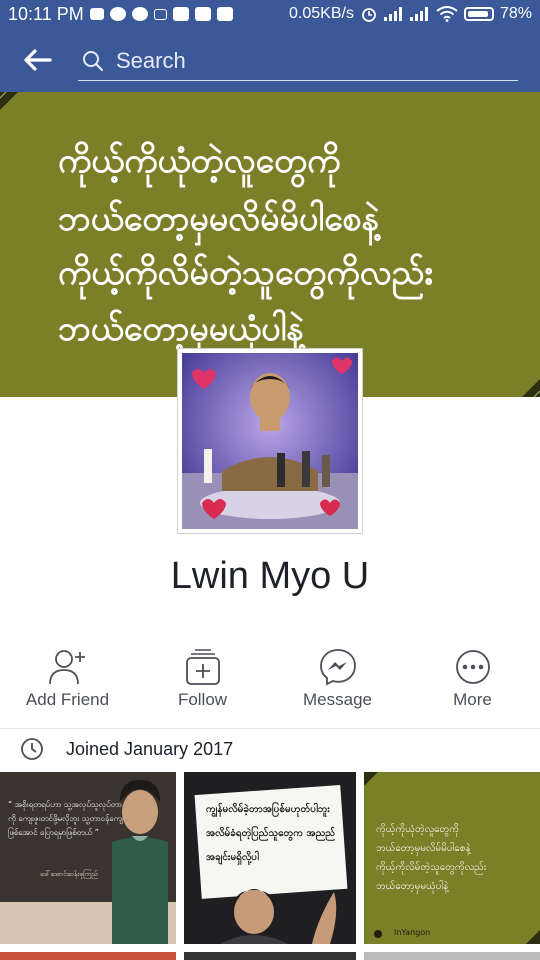 Image resolution: width=540 pixels, height=960 pixels. Describe the element at coordinates (38, 60) in the screenshot. I see `back-arrow-icon` at that location.